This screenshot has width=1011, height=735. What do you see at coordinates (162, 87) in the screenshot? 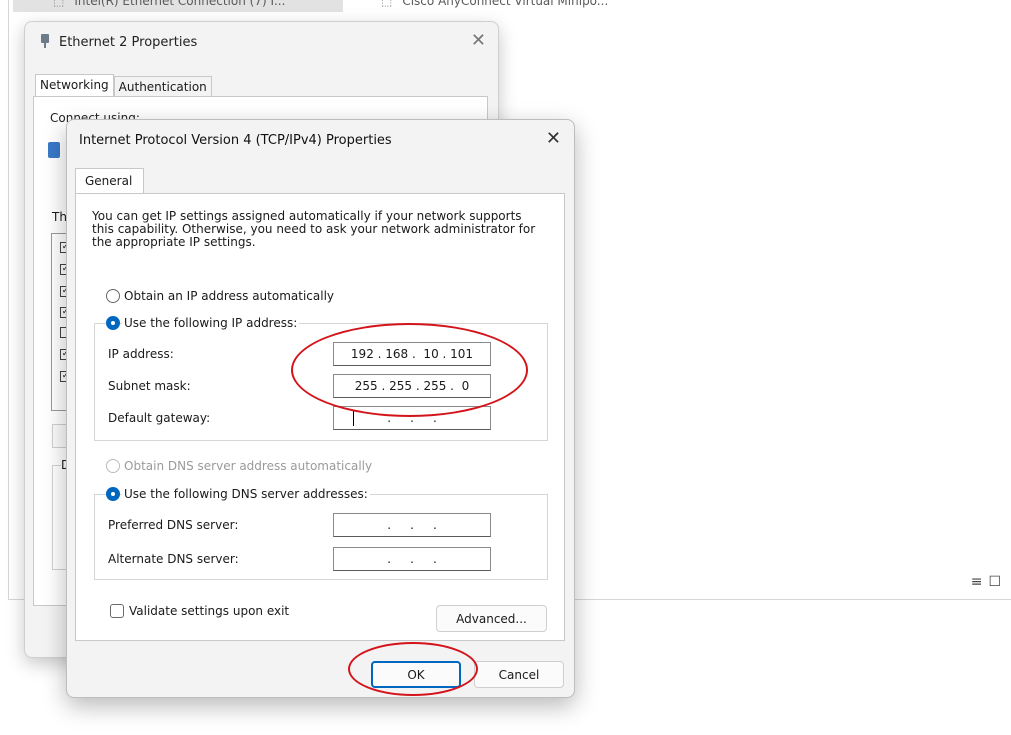
I see `tab-authentication: Authentication` at bounding box center [162, 87].